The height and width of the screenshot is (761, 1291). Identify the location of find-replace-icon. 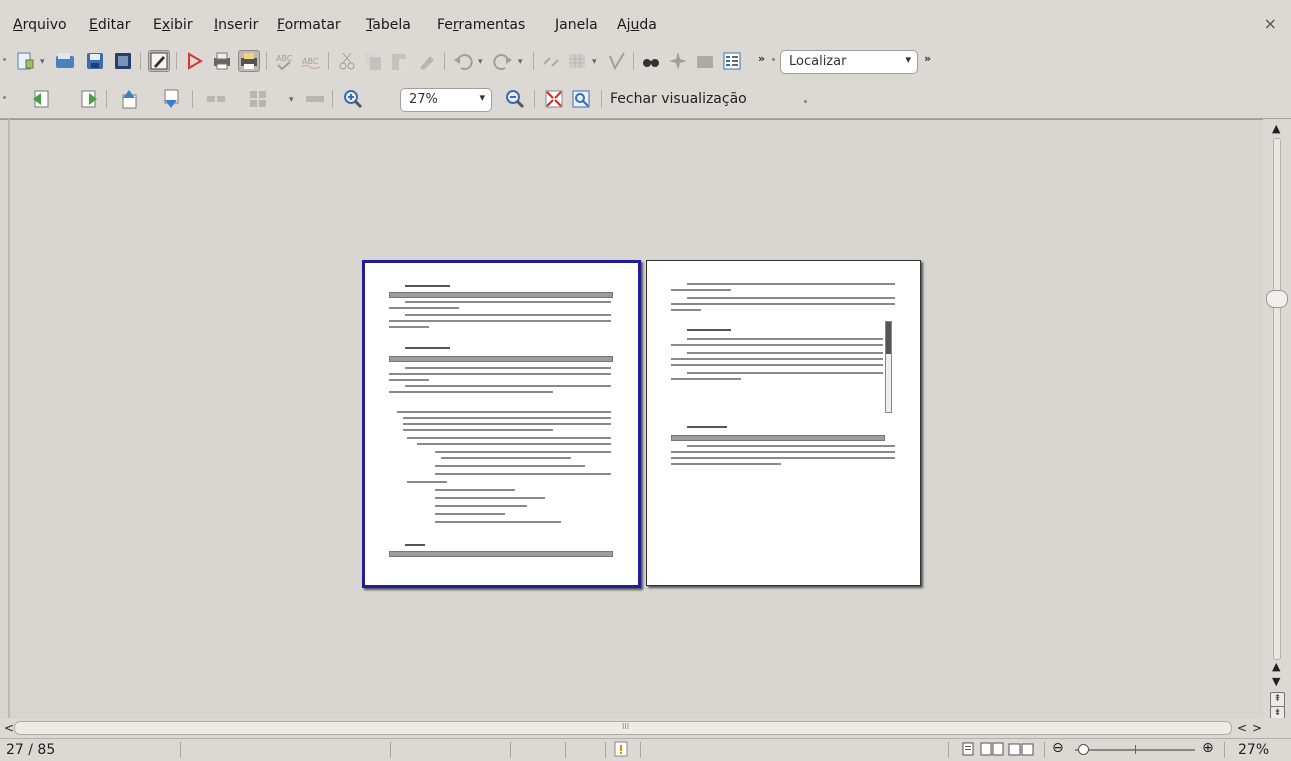
(651, 61).